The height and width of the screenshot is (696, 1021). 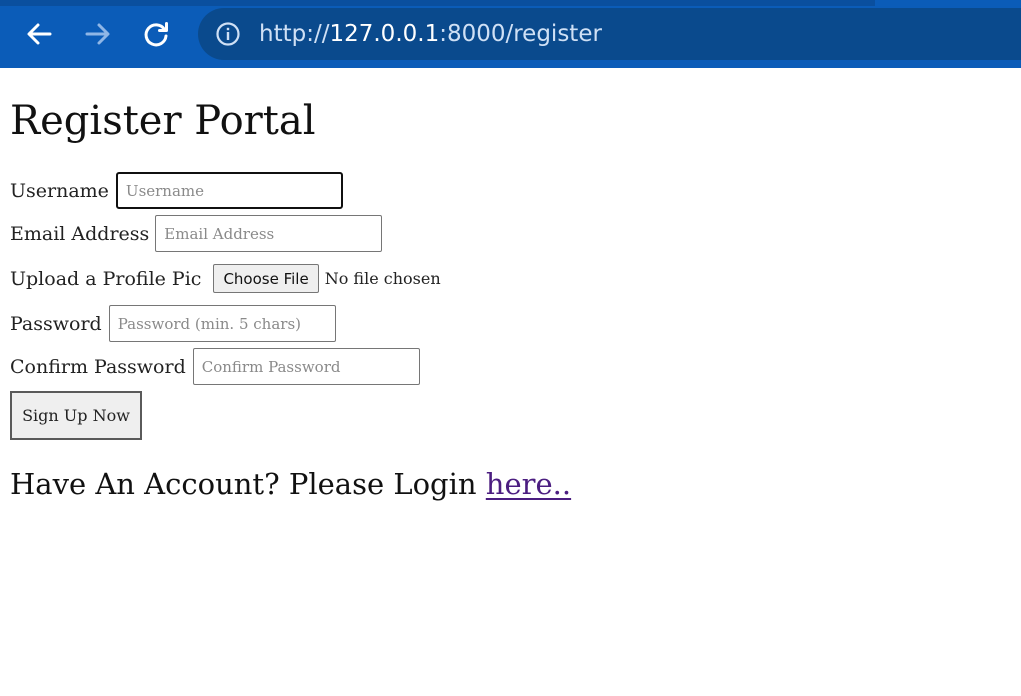 I want to click on confirm-password-row: Confirm Password, so click(x=215, y=366).